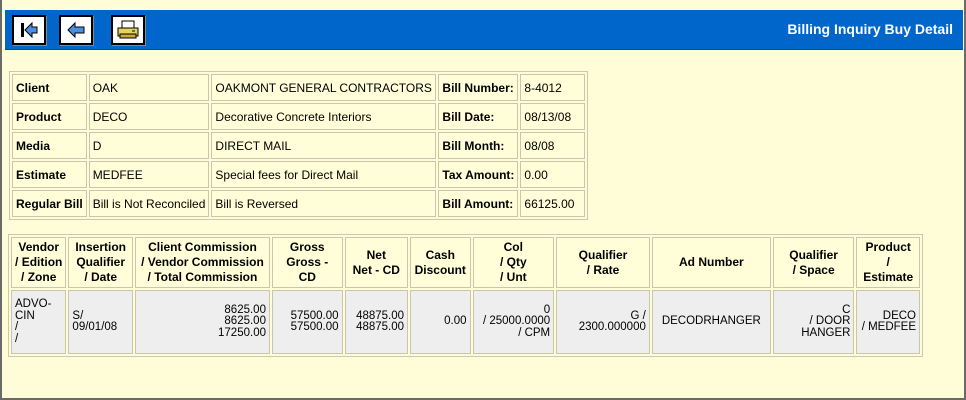 Image resolution: width=966 pixels, height=400 pixels. I want to click on header-line: / Unt, so click(513, 277).